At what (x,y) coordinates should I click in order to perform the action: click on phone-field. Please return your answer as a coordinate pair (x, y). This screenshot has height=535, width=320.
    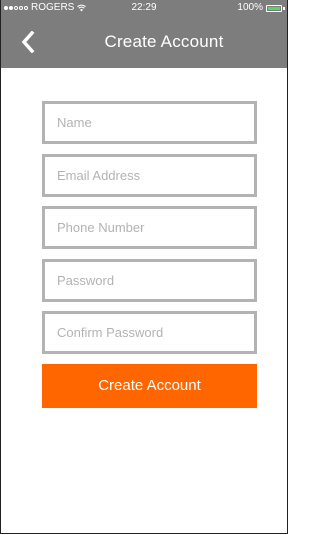
    Looking at the image, I should click on (149, 227).